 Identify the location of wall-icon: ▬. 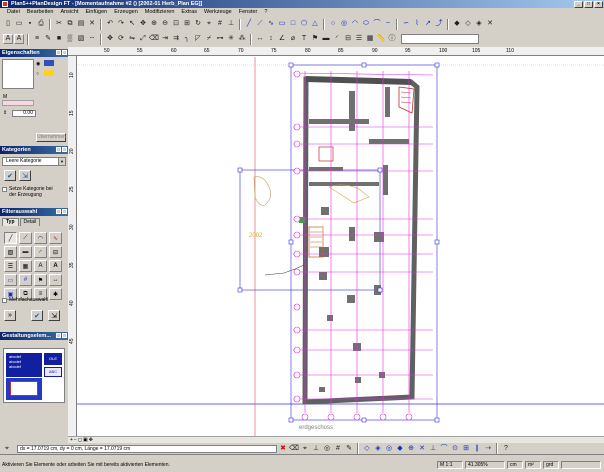
(326, 39).